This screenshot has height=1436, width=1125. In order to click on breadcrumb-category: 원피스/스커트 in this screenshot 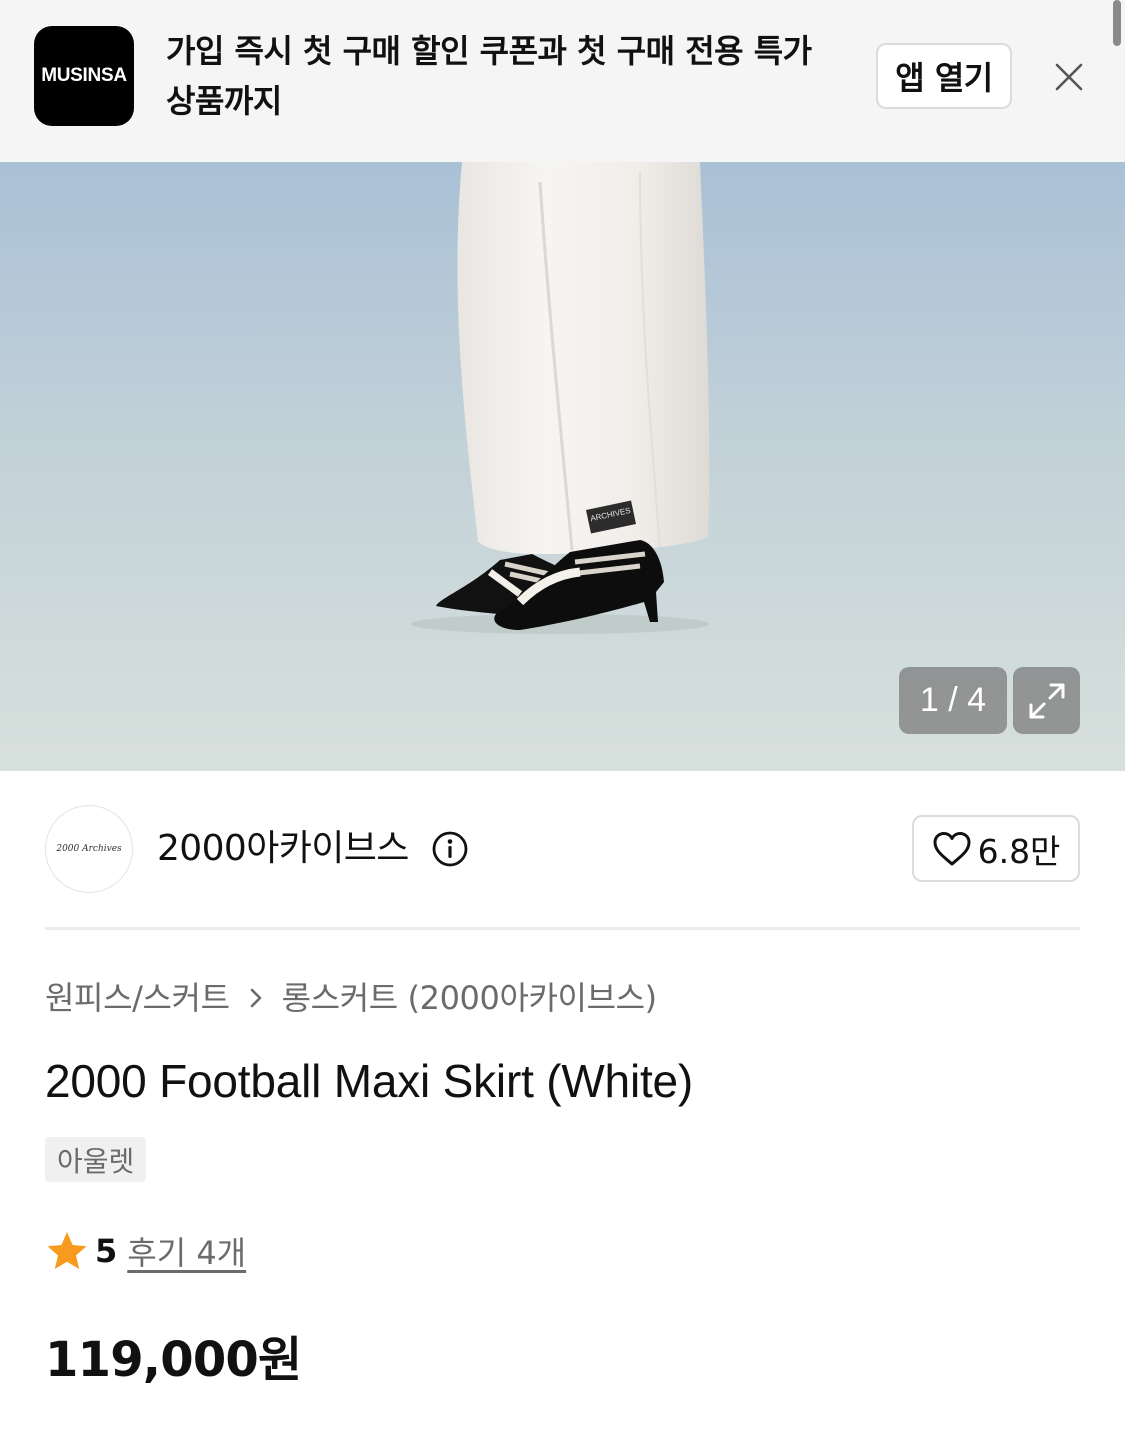, I will do `click(137, 998)`.